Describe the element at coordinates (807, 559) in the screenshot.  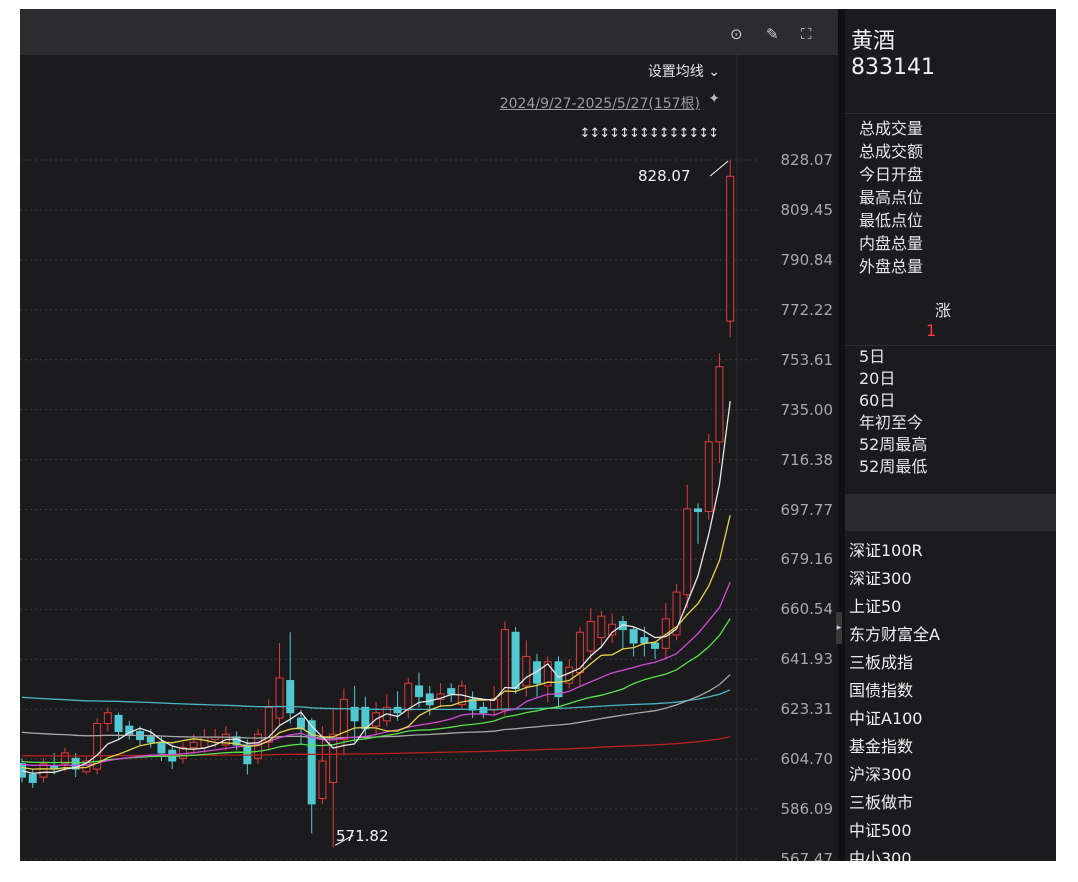
I see `y-tick-label: 679.16` at that location.